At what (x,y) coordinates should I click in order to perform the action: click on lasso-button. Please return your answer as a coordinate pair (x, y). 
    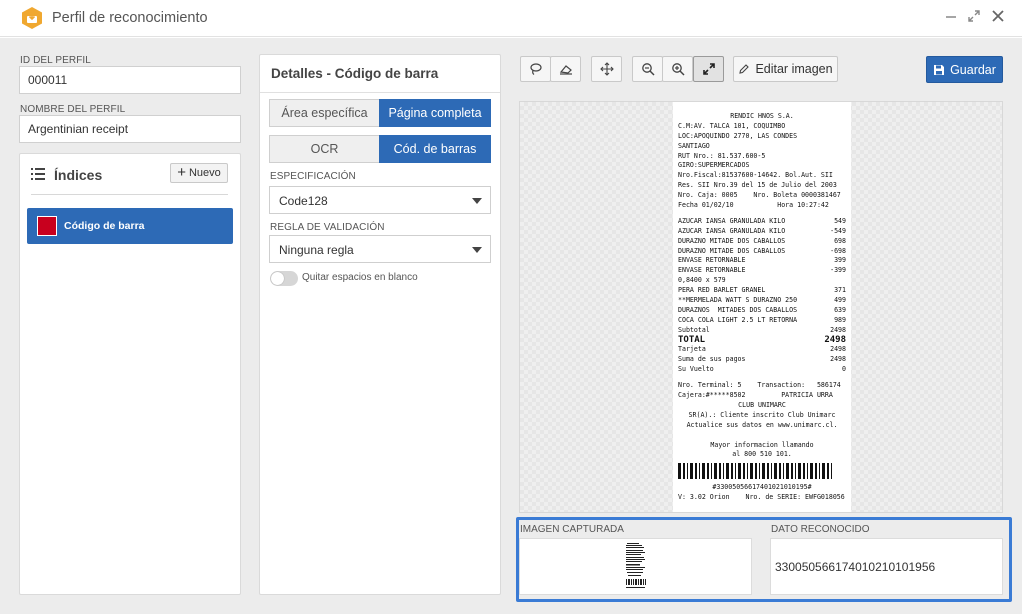
    Looking at the image, I should click on (535, 69).